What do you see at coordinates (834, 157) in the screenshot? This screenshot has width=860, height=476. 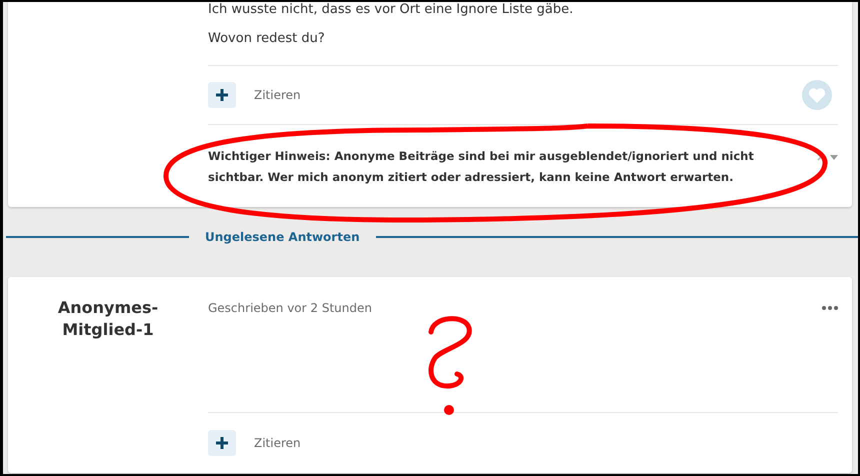 I see `caret-icon` at bounding box center [834, 157].